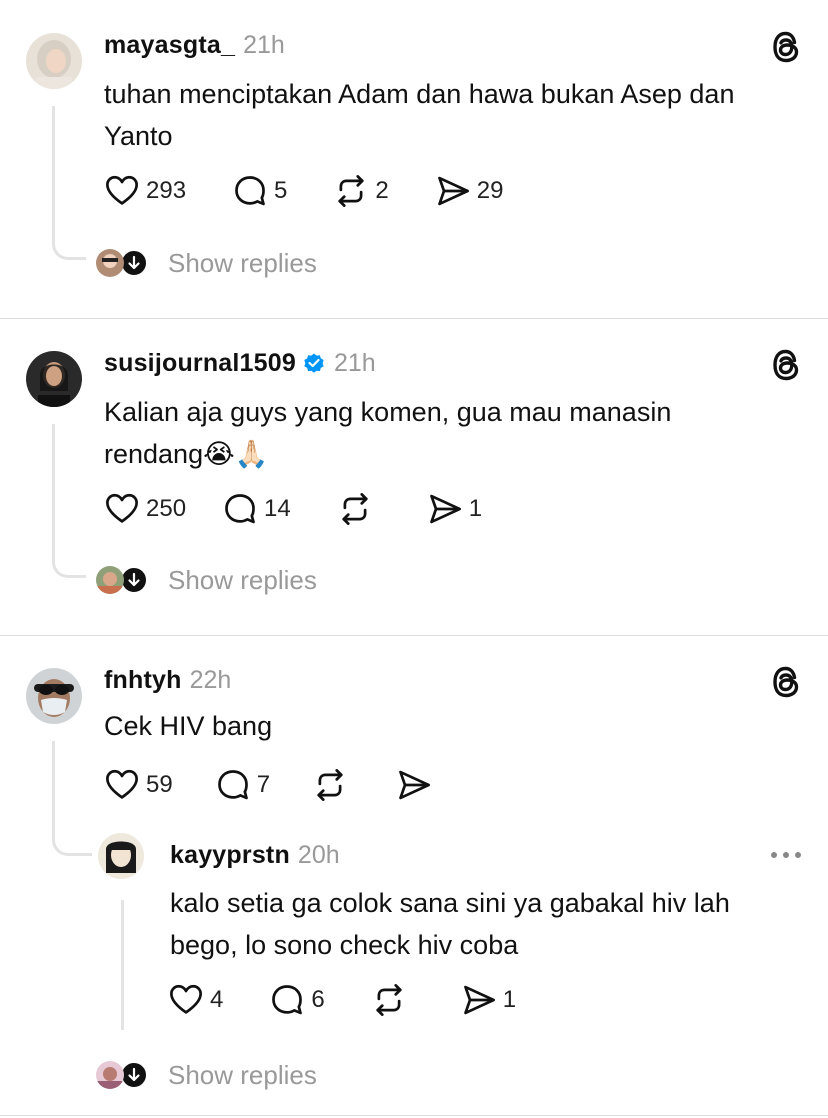 The width and height of the screenshot is (828, 1118). What do you see at coordinates (314, 363) in the screenshot?
I see `verified-badge-icon` at bounding box center [314, 363].